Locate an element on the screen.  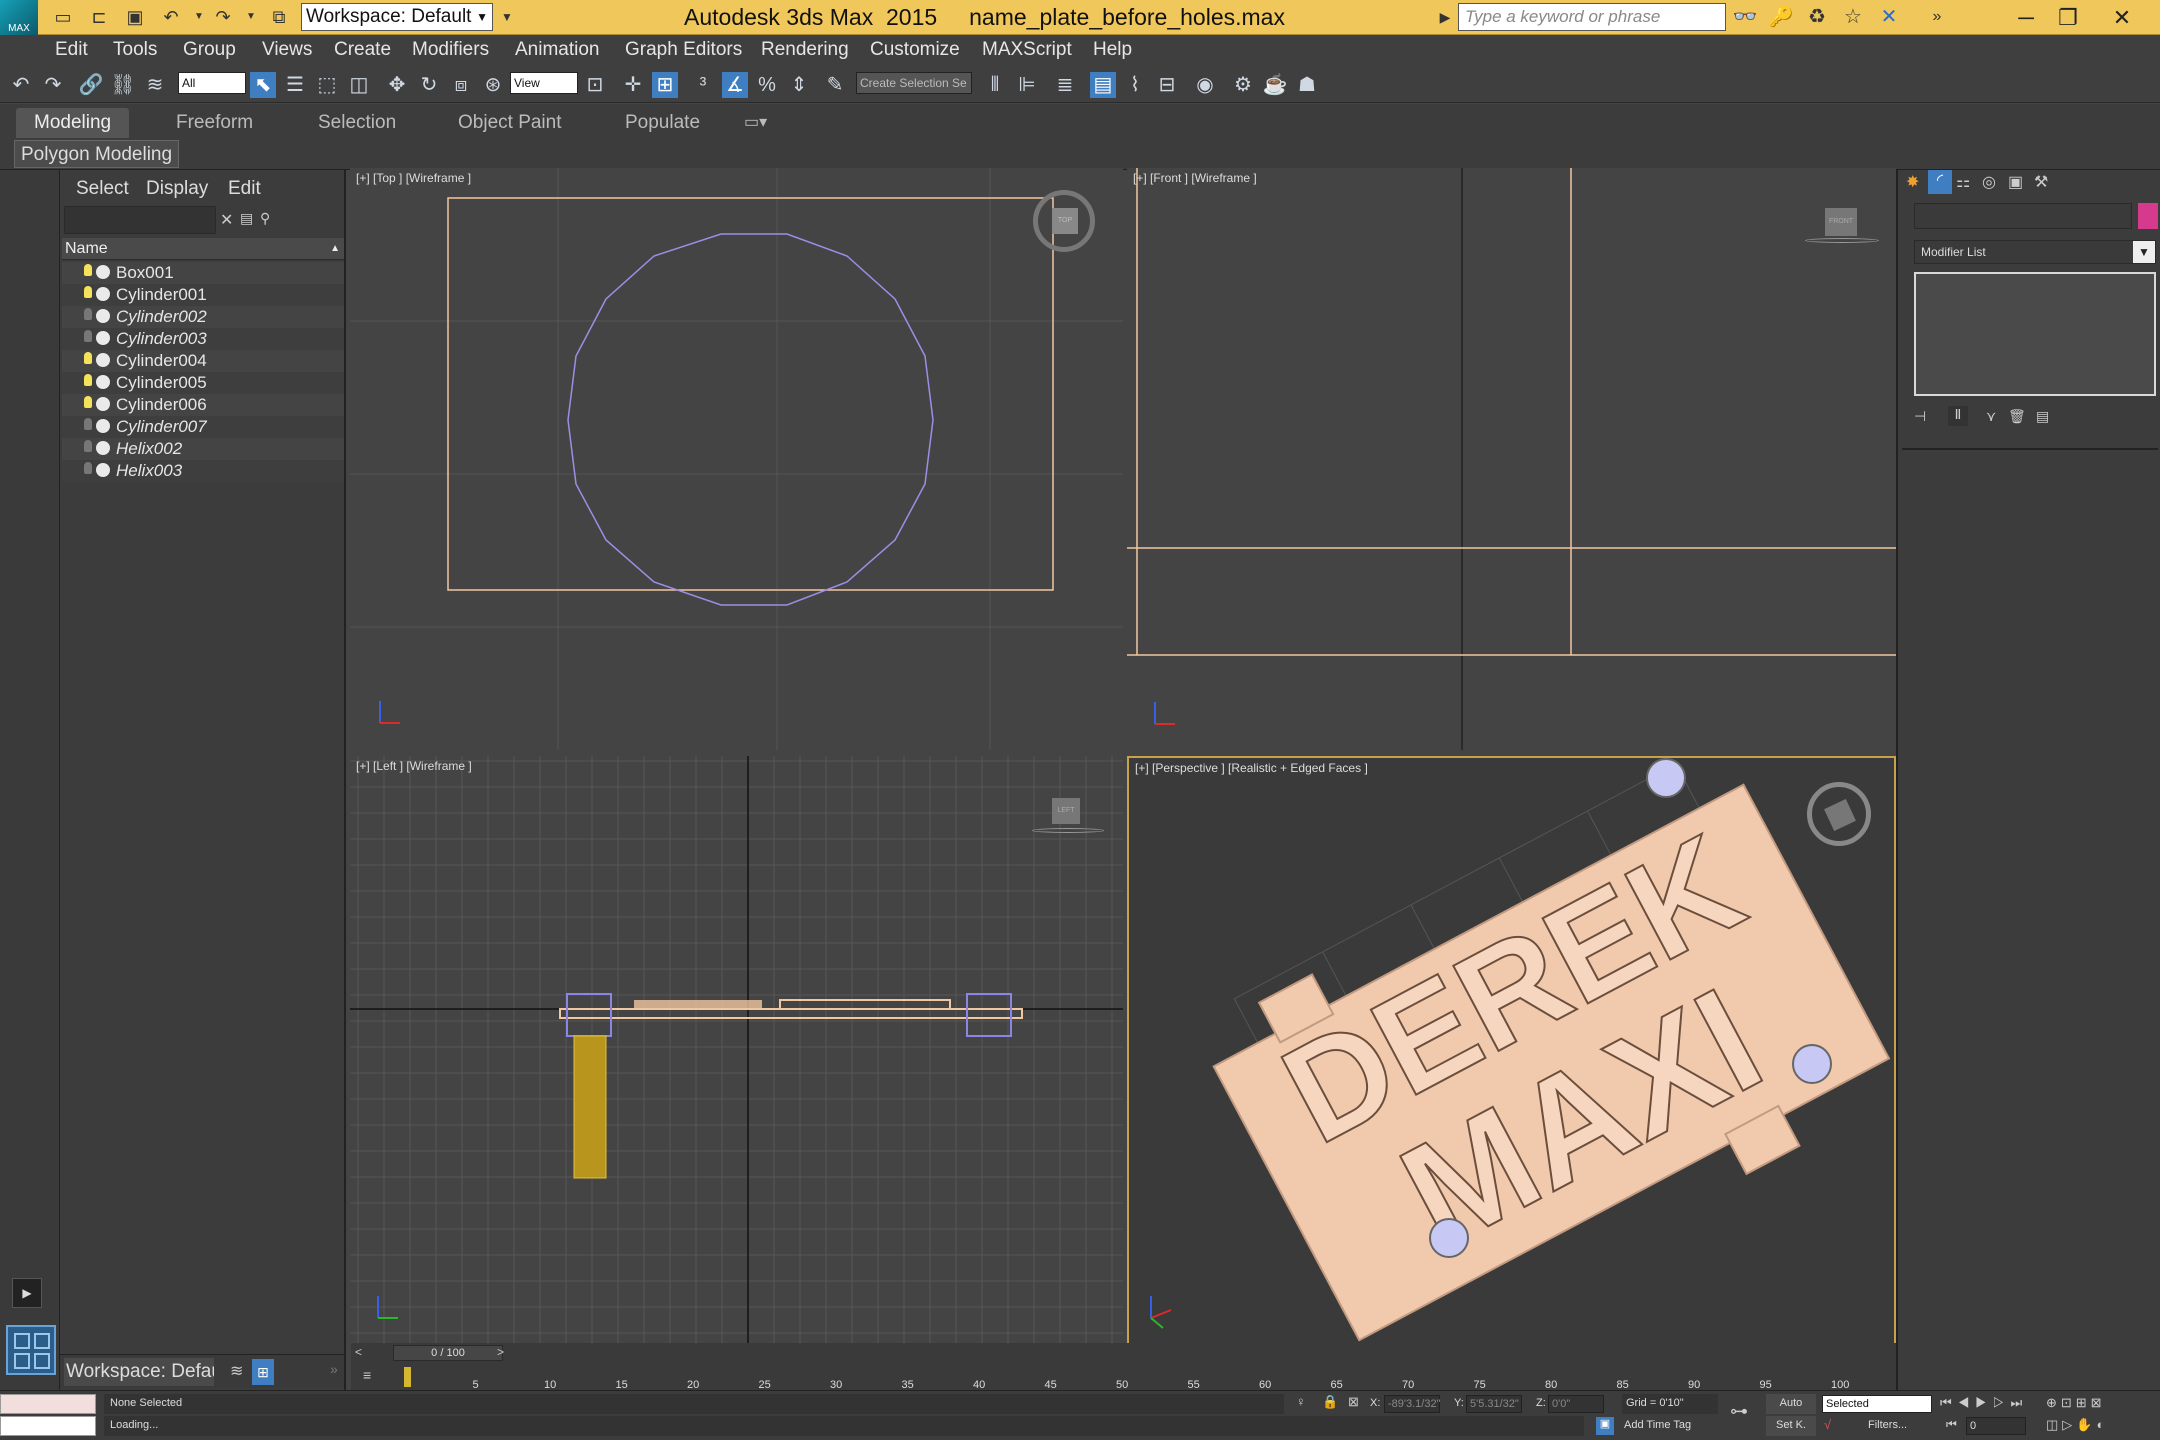
menu-graph-editors: Graph Editors is located at coordinates (683, 50).